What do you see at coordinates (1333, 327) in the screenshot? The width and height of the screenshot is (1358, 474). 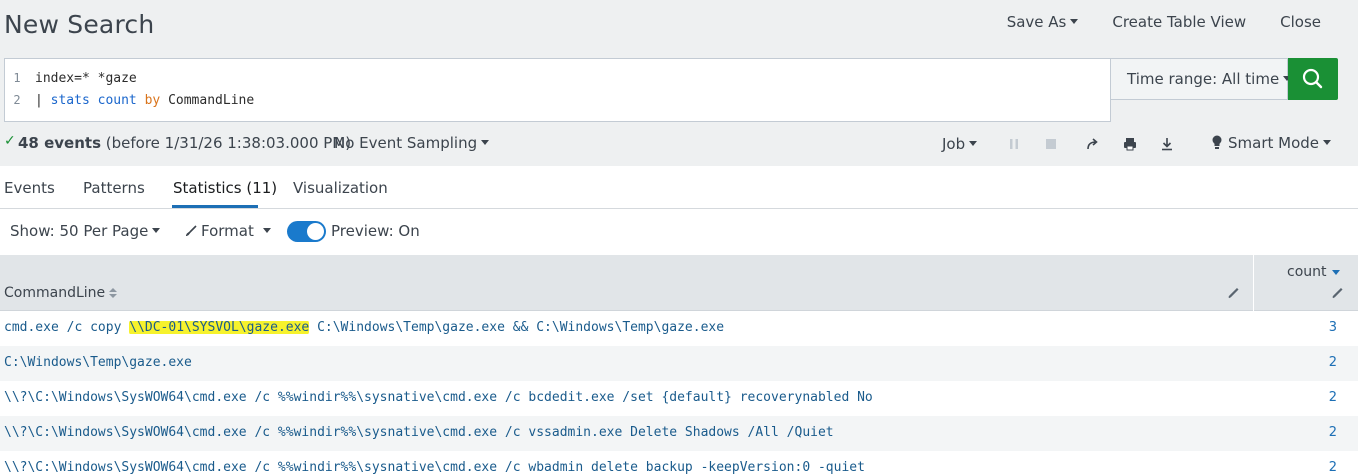 I see `count-cell: 3` at bounding box center [1333, 327].